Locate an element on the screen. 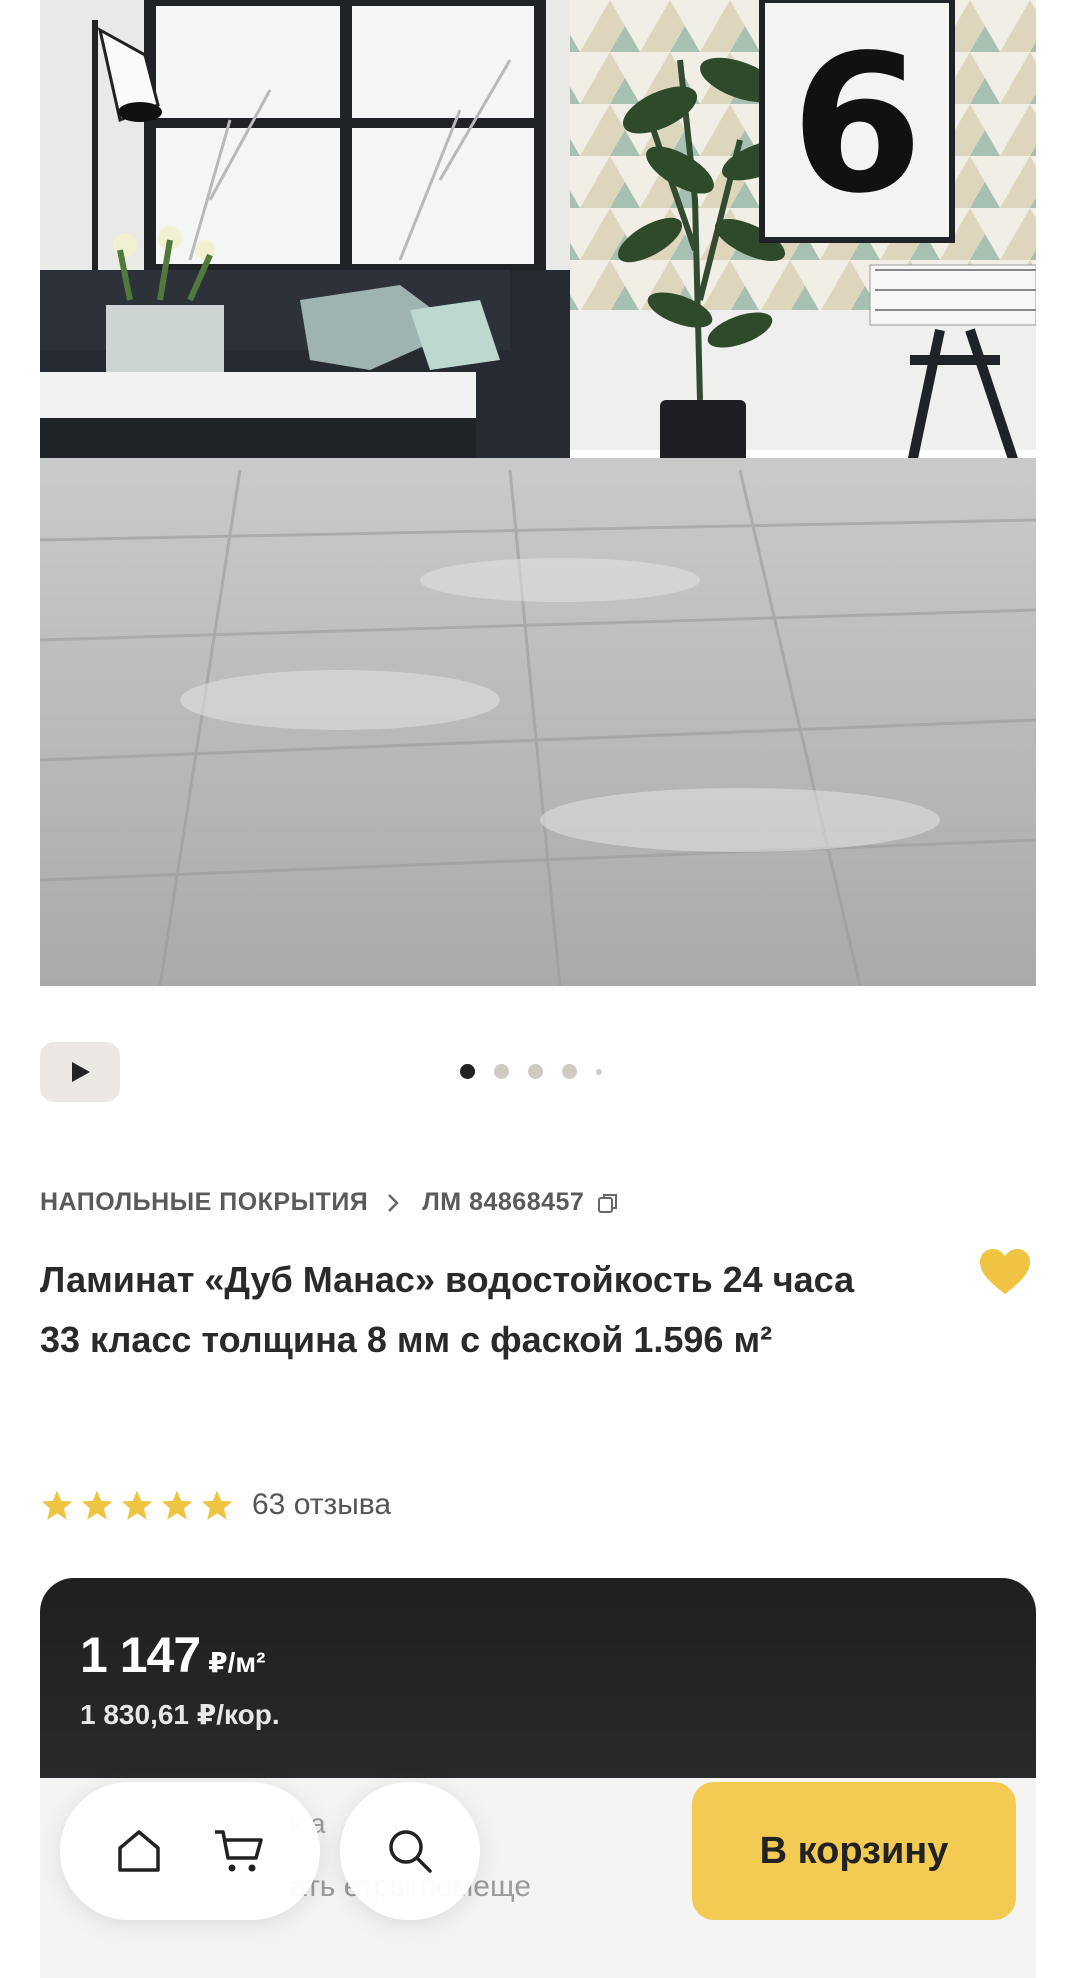  price-value: 1 147 is located at coordinates (140, 1655).